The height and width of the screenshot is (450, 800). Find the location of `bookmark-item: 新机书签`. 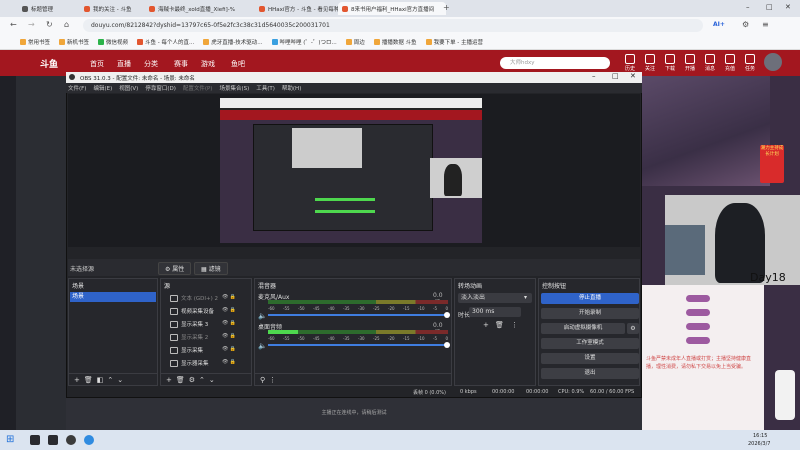

bookmark-item: 新机书签 is located at coordinates (74, 42).